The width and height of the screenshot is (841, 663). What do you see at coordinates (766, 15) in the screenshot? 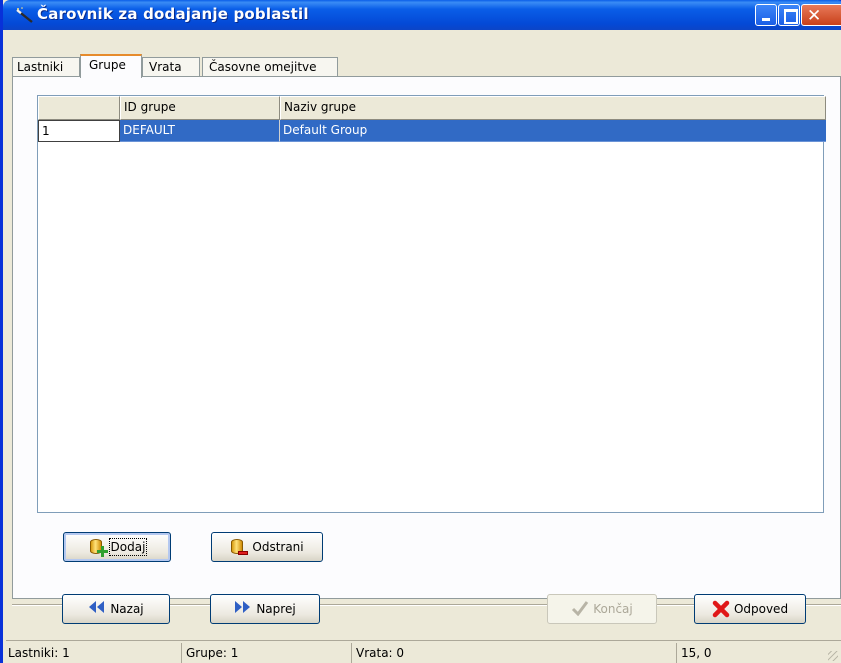
I see `minimize-button` at bounding box center [766, 15].